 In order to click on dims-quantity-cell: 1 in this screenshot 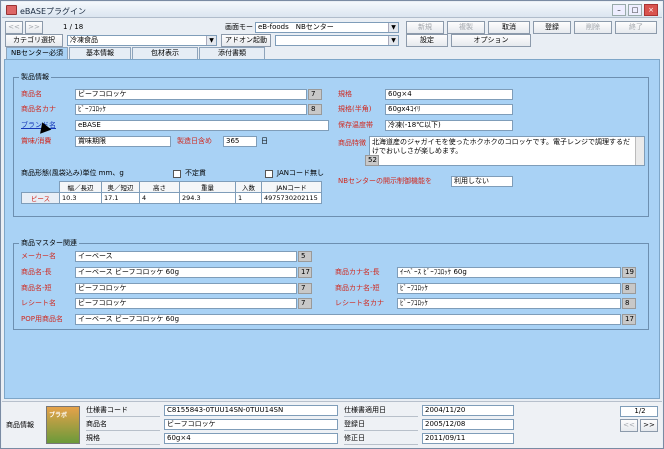, I will do `click(248, 198)`.